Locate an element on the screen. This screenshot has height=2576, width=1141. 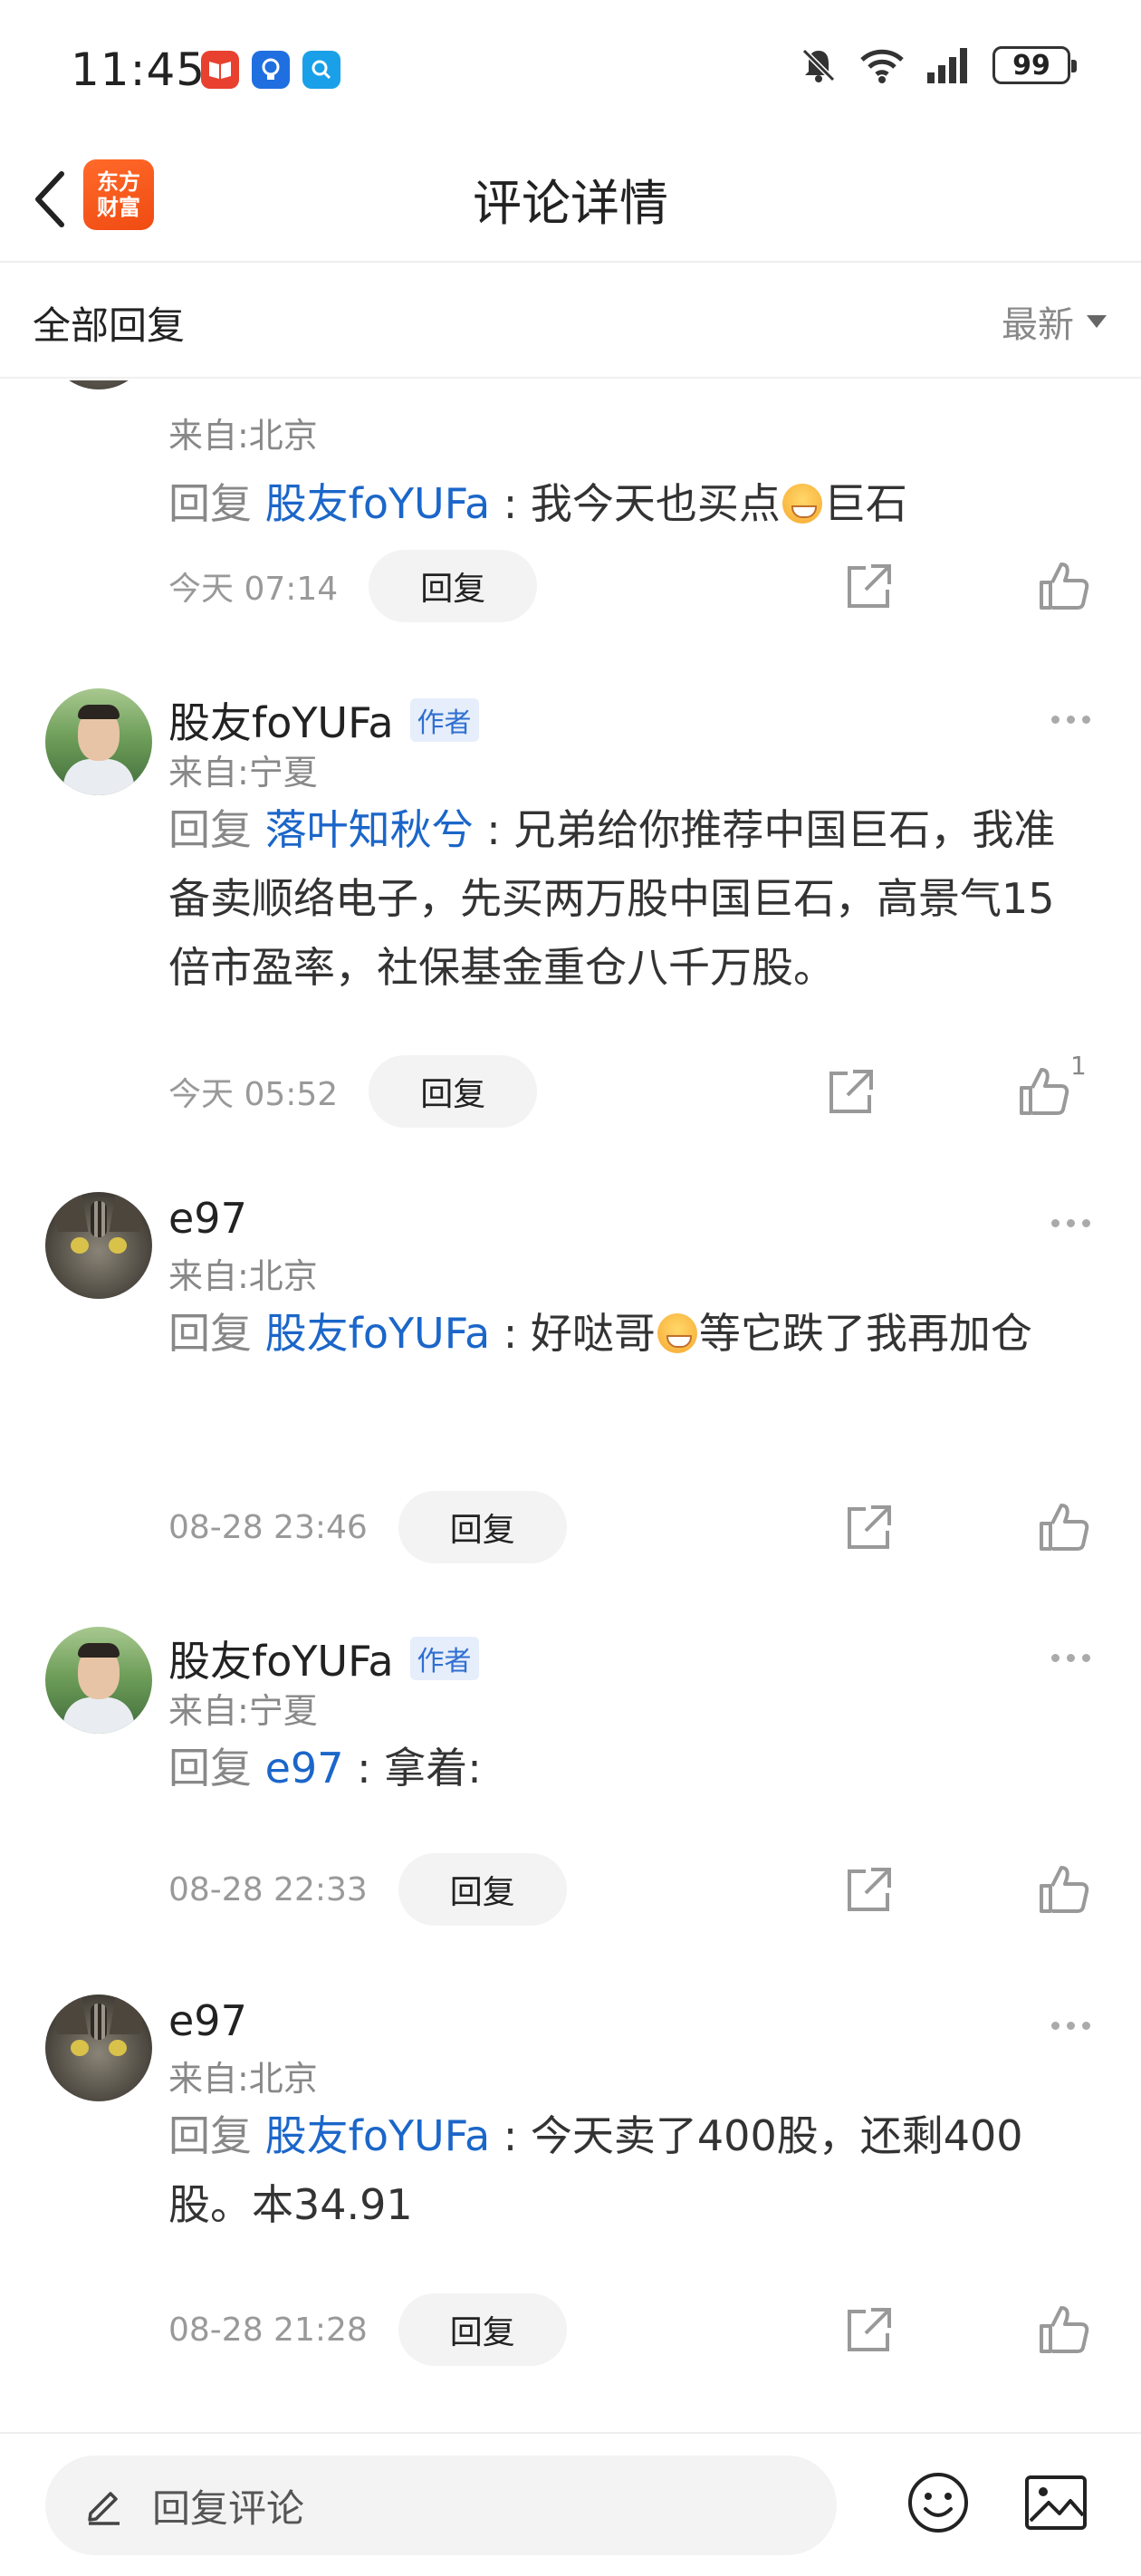
status-bar: 11:45 99 is located at coordinates (570, 68).